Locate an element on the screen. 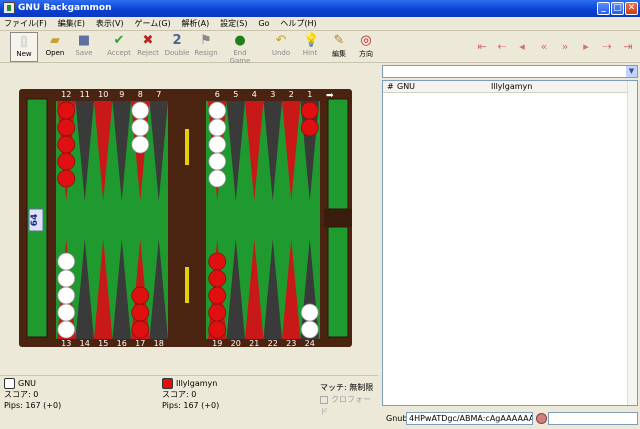  menu-analyse: 解析(A) is located at coordinates (196, 24).